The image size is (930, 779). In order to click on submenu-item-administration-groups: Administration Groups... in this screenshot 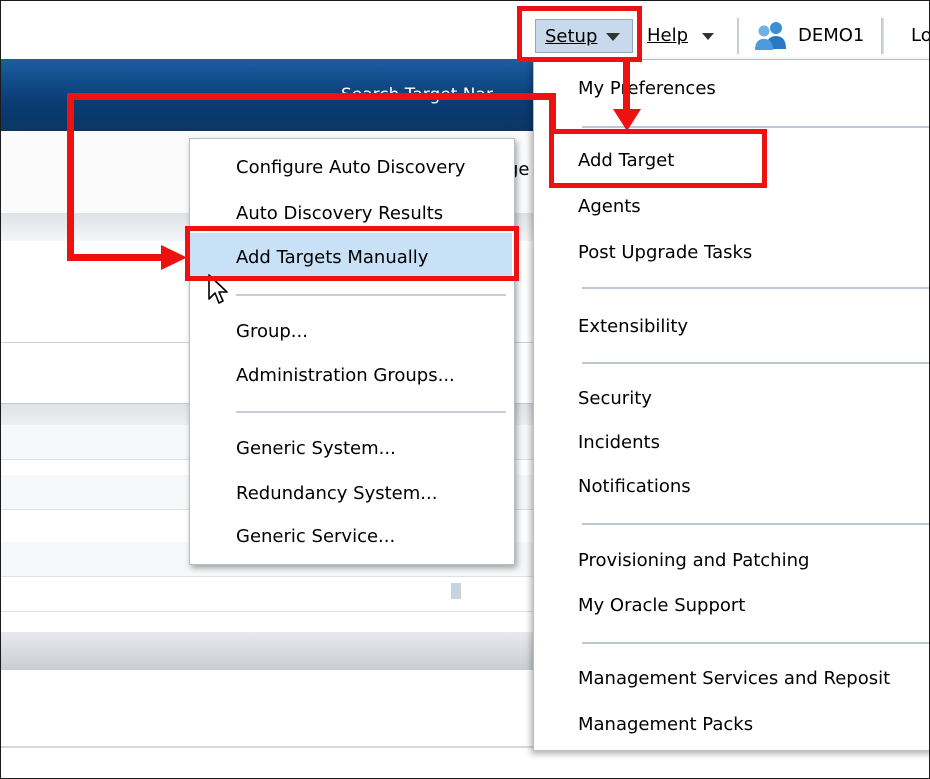, I will do `click(345, 375)`.